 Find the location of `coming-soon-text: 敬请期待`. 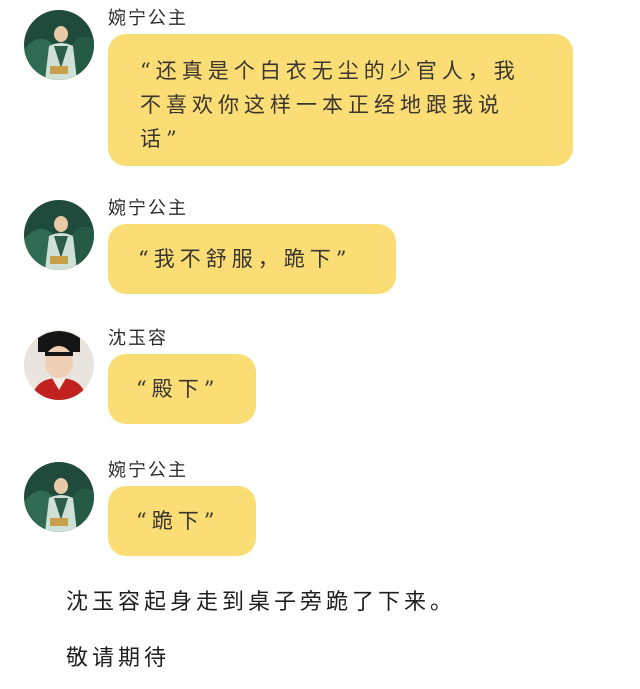

coming-soon-text: 敬请期待 is located at coordinates (118, 658).